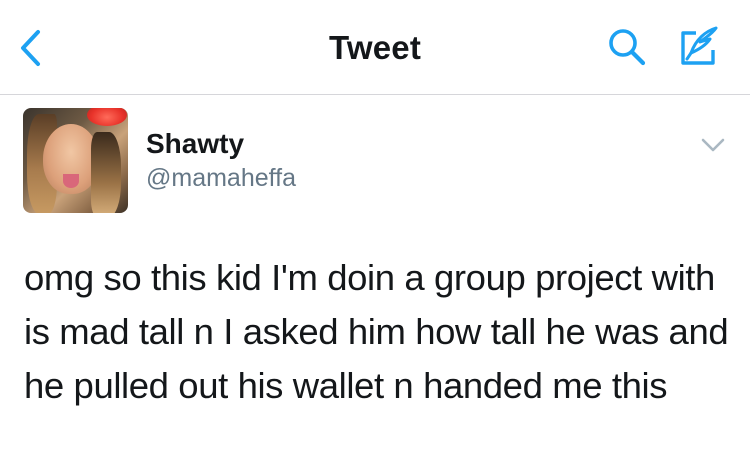 The height and width of the screenshot is (472, 750). I want to click on compose-icon, so click(699, 45).